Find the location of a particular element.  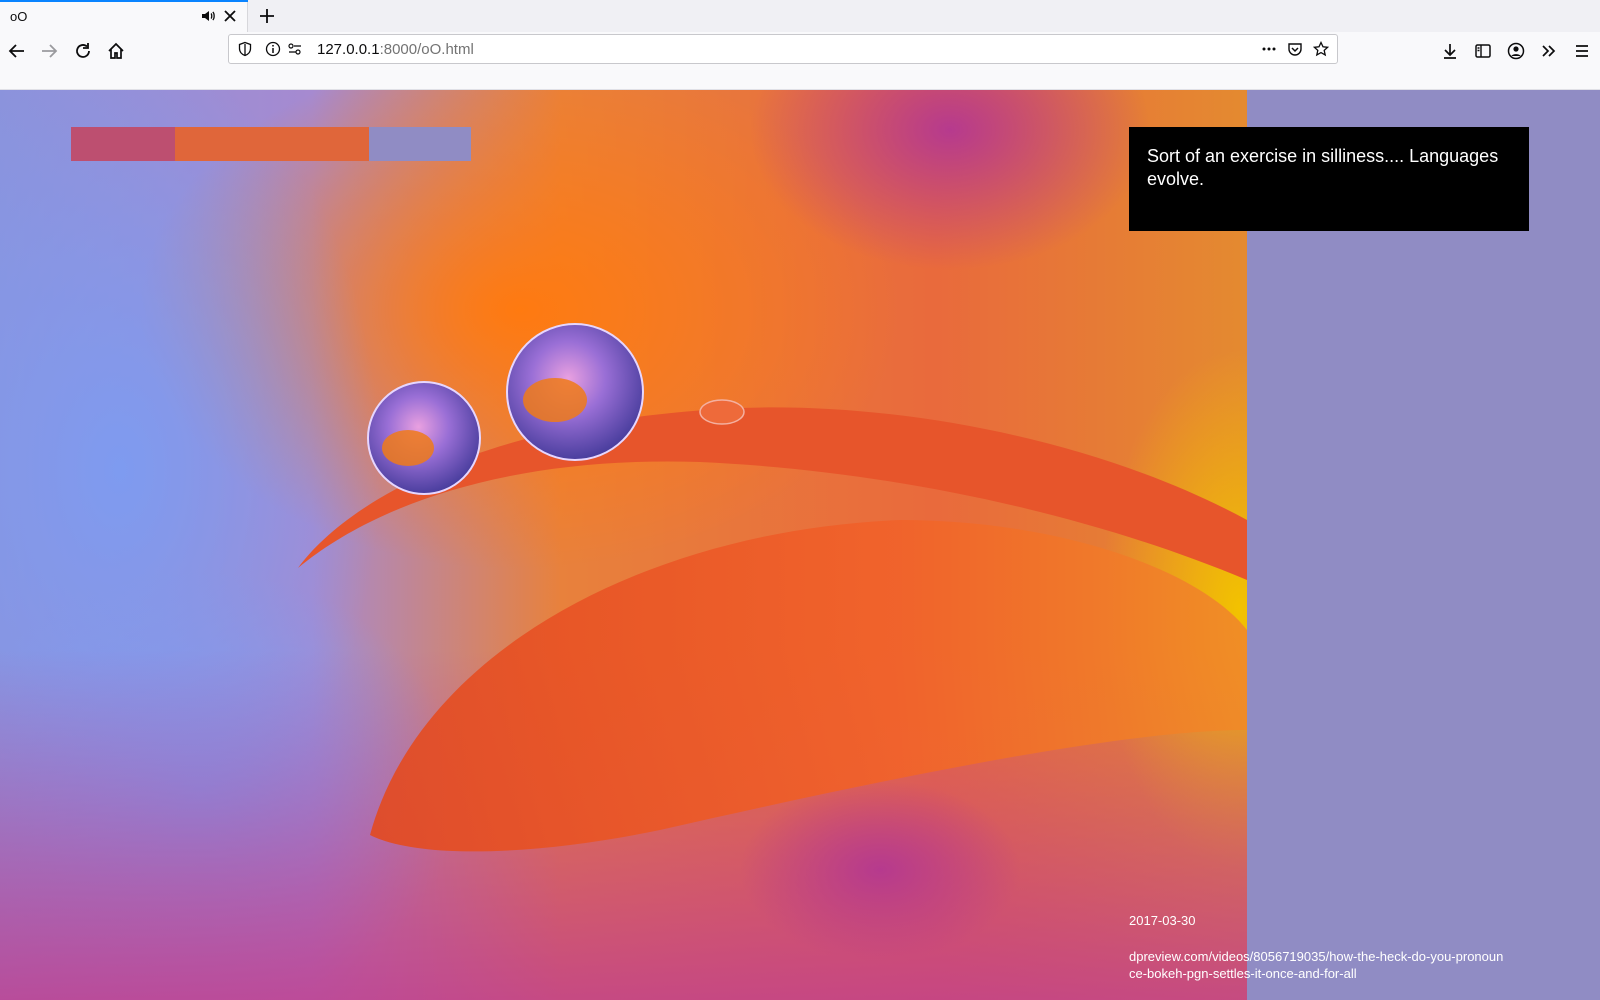

url-text: 127.0.0.1:8000/oO.html is located at coordinates (395, 49).